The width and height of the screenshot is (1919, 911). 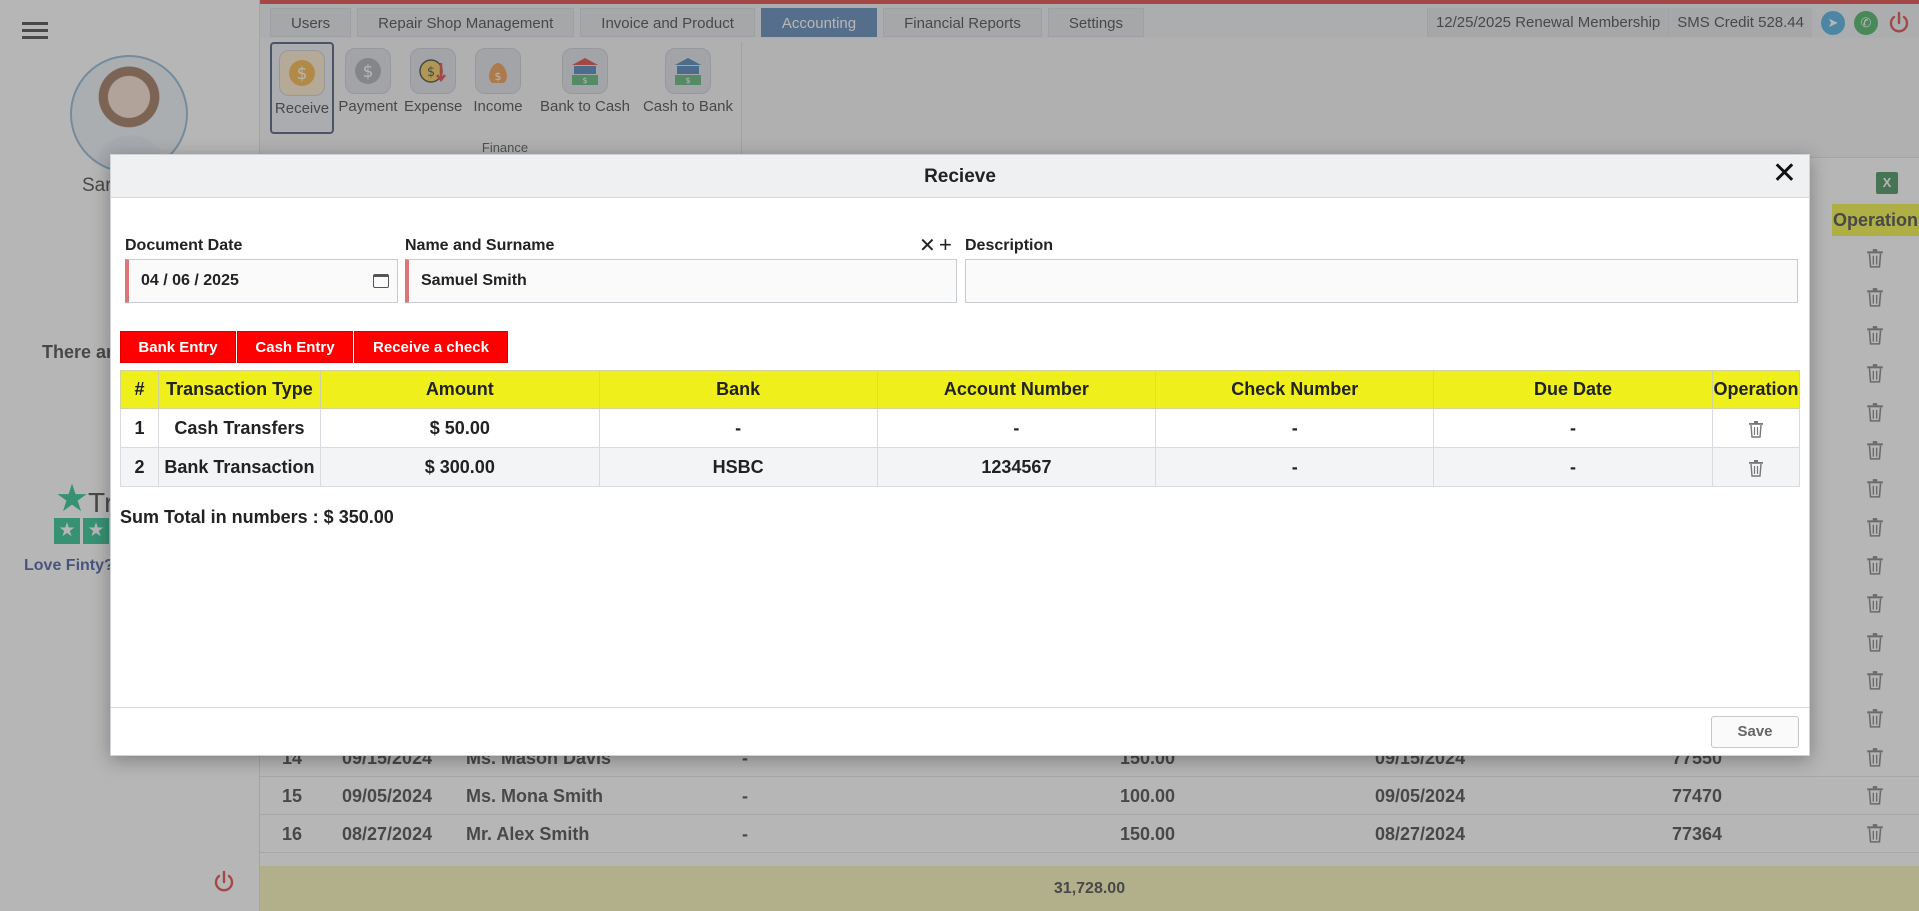 What do you see at coordinates (738, 389) in the screenshot?
I see `column-header: Bank` at bounding box center [738, 389].